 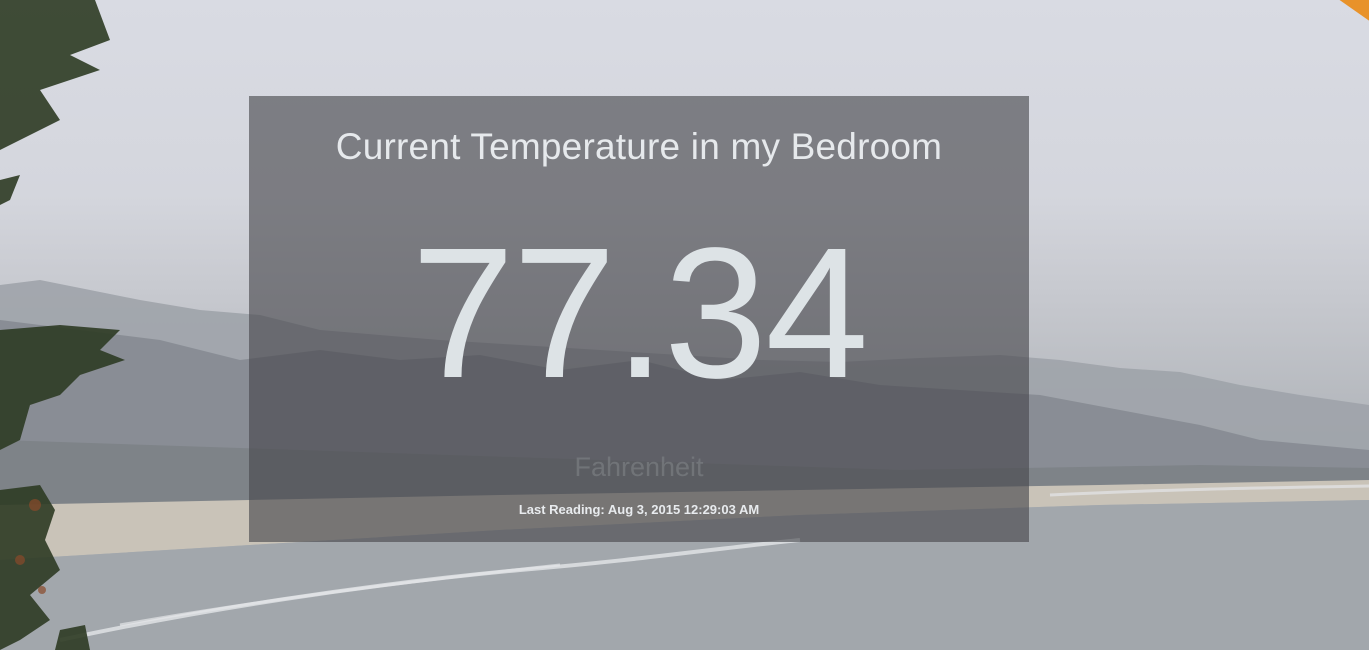 What do you see at coordinates (639, 467) in the screenshot?
I see `temperature-unit: Fahrenheit` at bounding box center [639, 467].